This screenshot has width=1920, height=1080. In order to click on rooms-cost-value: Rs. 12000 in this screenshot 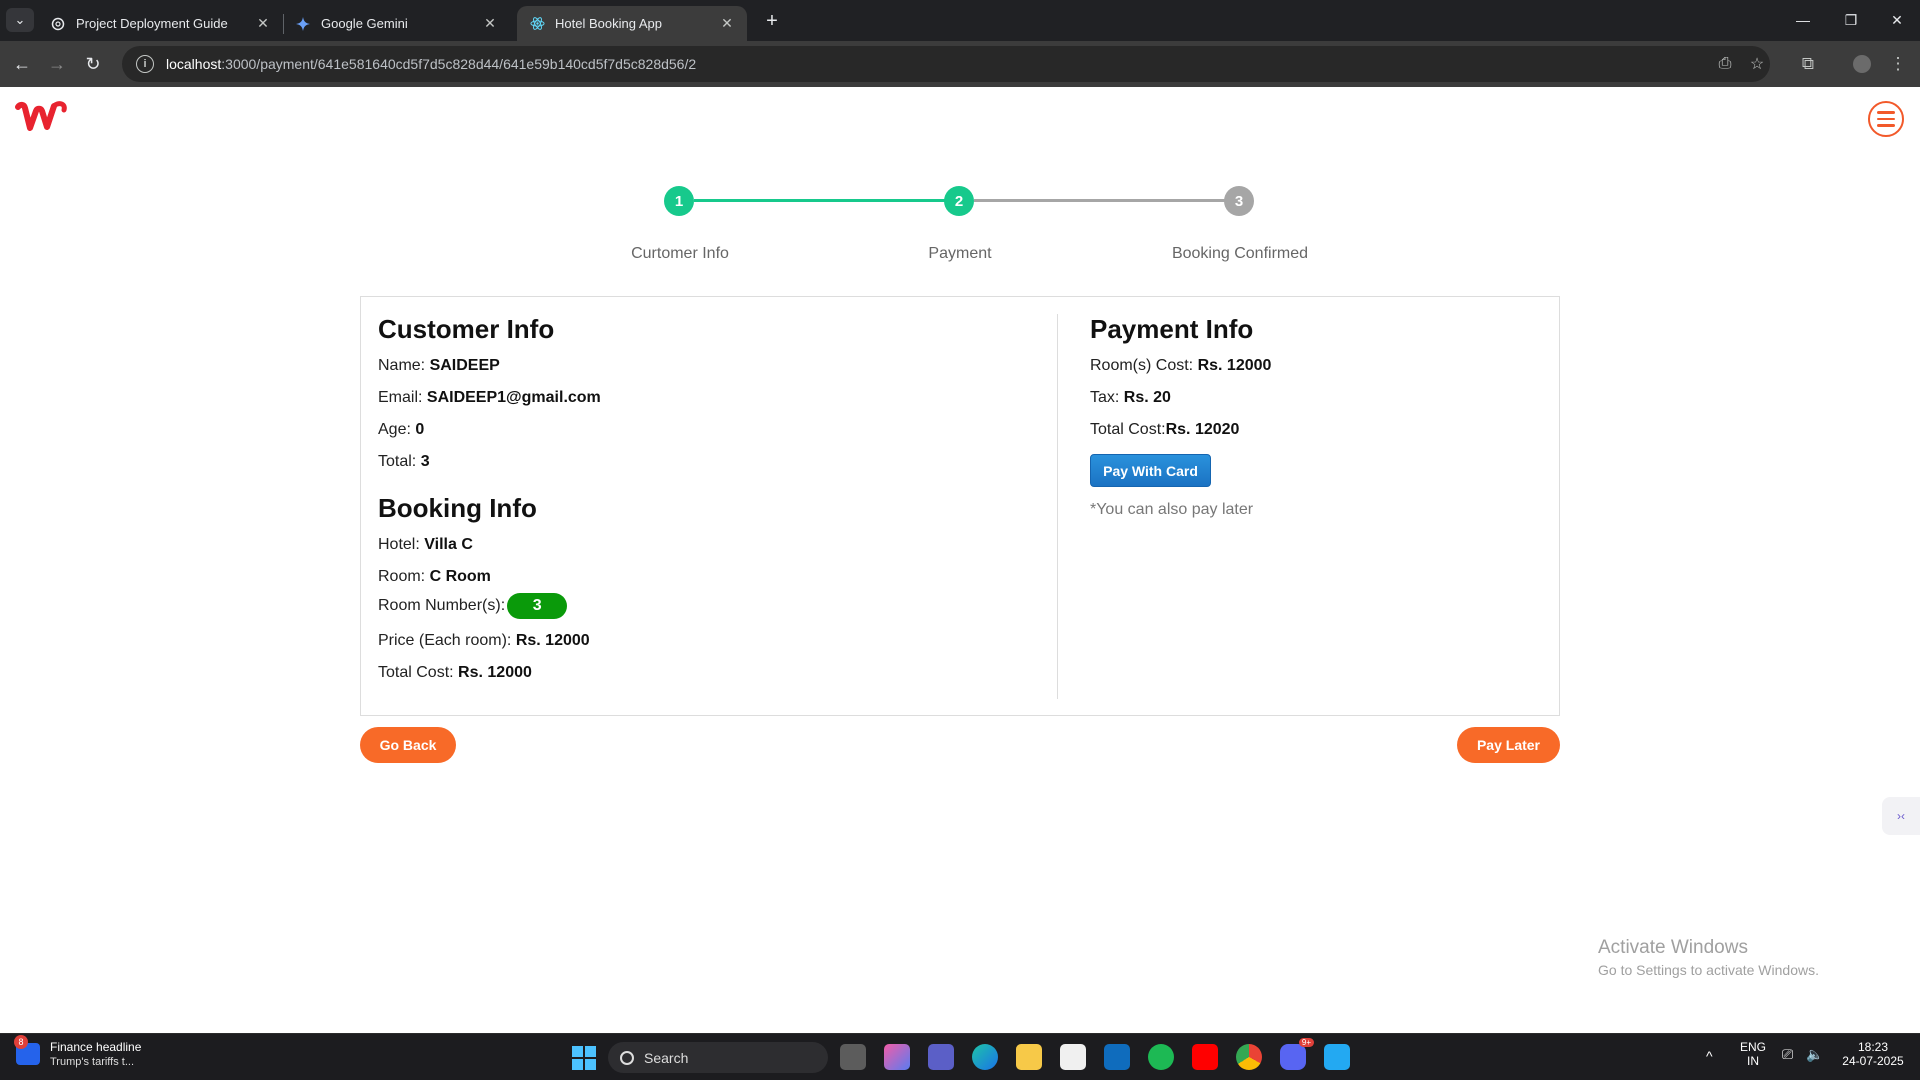, I will do `click(1234, 365)`.